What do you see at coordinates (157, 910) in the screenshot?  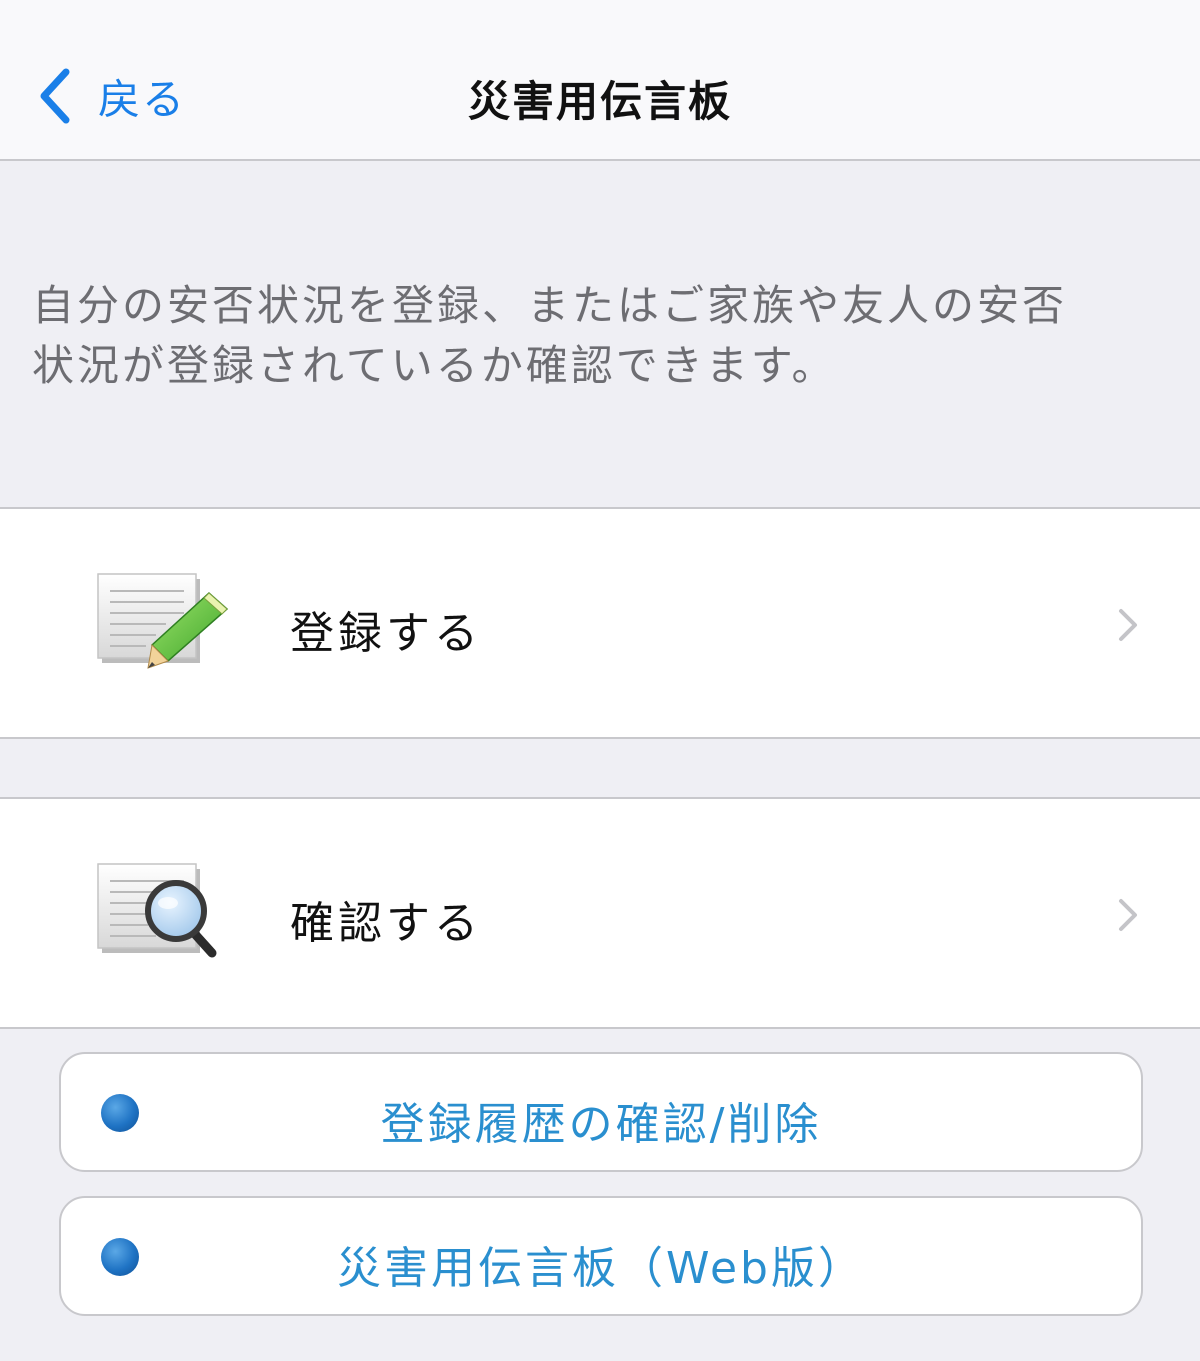 I see `notepad-magnifier-icon` at bounding box center [157, 910].